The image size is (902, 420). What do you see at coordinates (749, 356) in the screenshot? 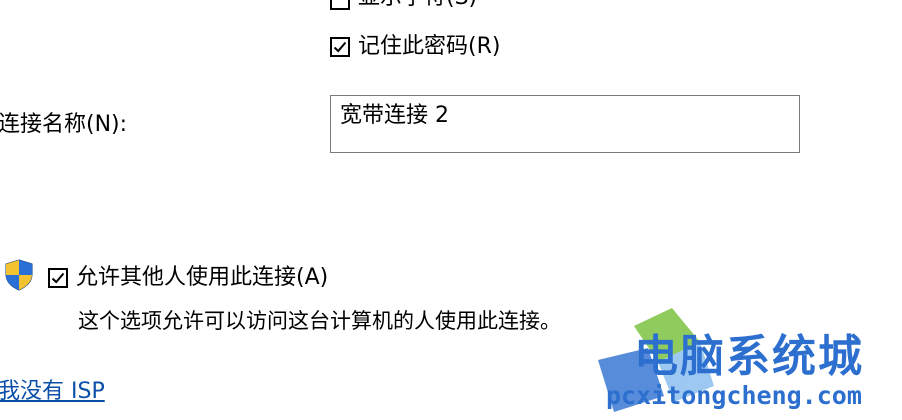
I see `watermark-title: 电脑系统城` at bounding box center [749, 356].